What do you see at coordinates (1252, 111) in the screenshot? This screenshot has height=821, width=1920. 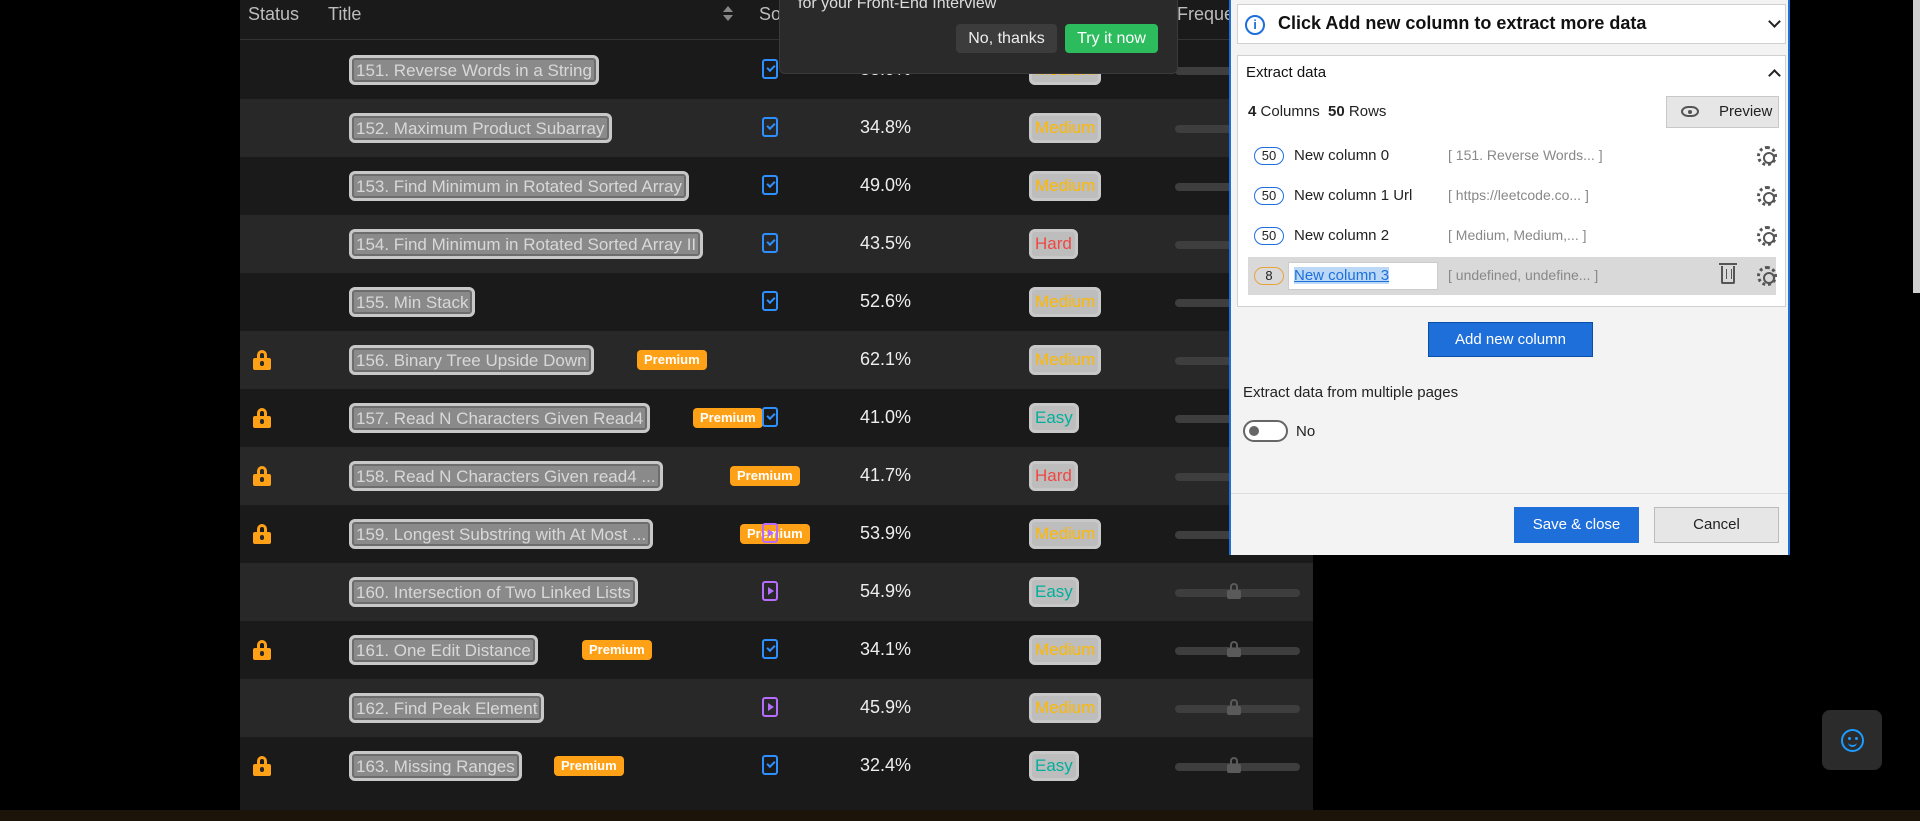 I see `columns-count: 4` at bounding box center [1252, 111].